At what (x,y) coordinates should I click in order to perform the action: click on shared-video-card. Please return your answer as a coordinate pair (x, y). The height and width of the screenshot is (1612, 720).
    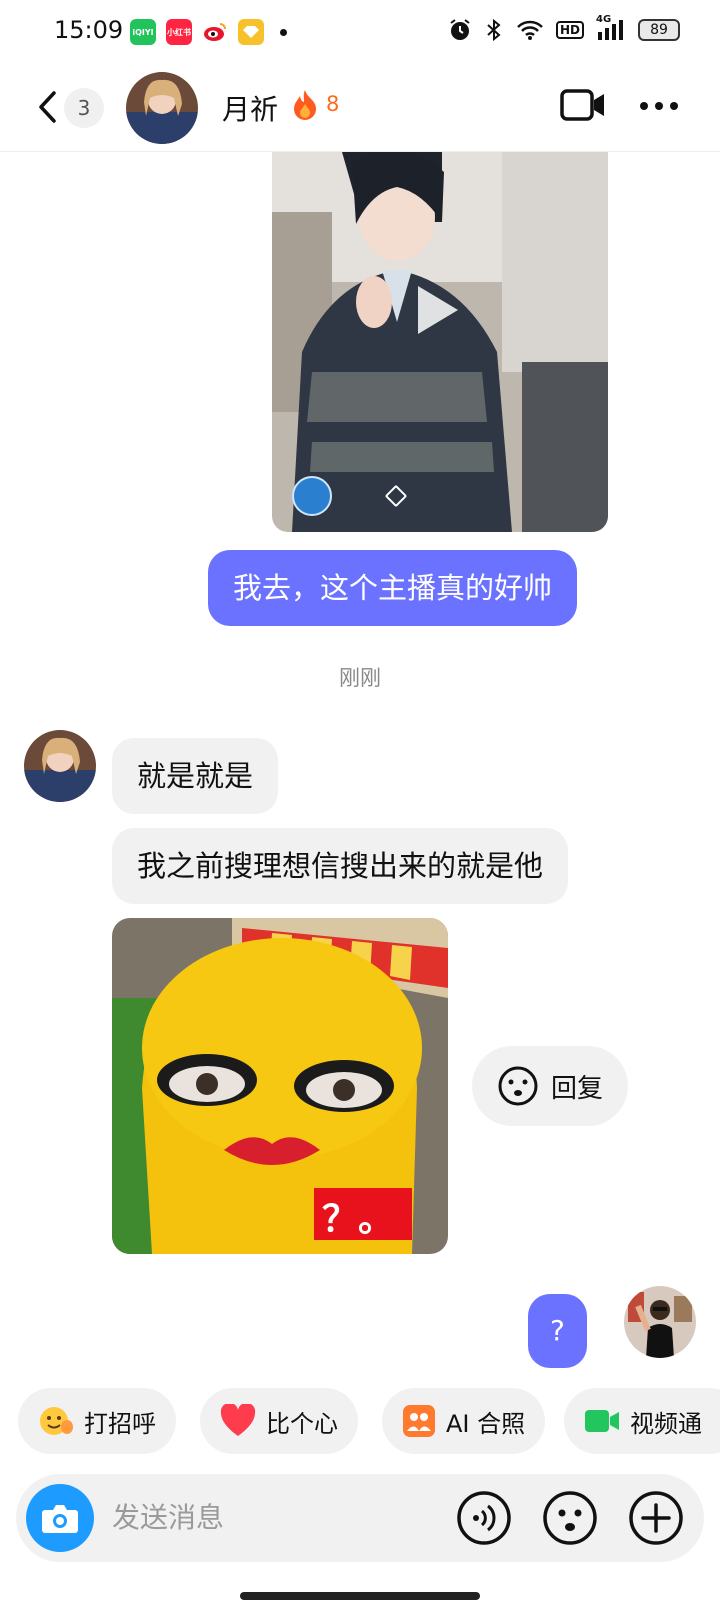
    Looking at the image, I should click on (440, 342).